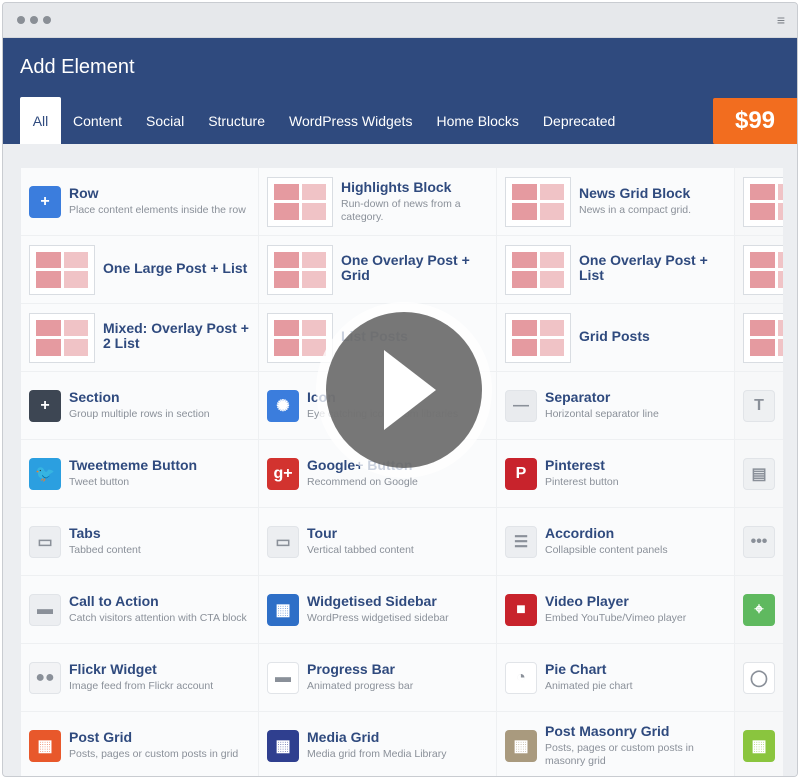  I want to click on element-description: Place content elements inside the row, so click(157, 210).